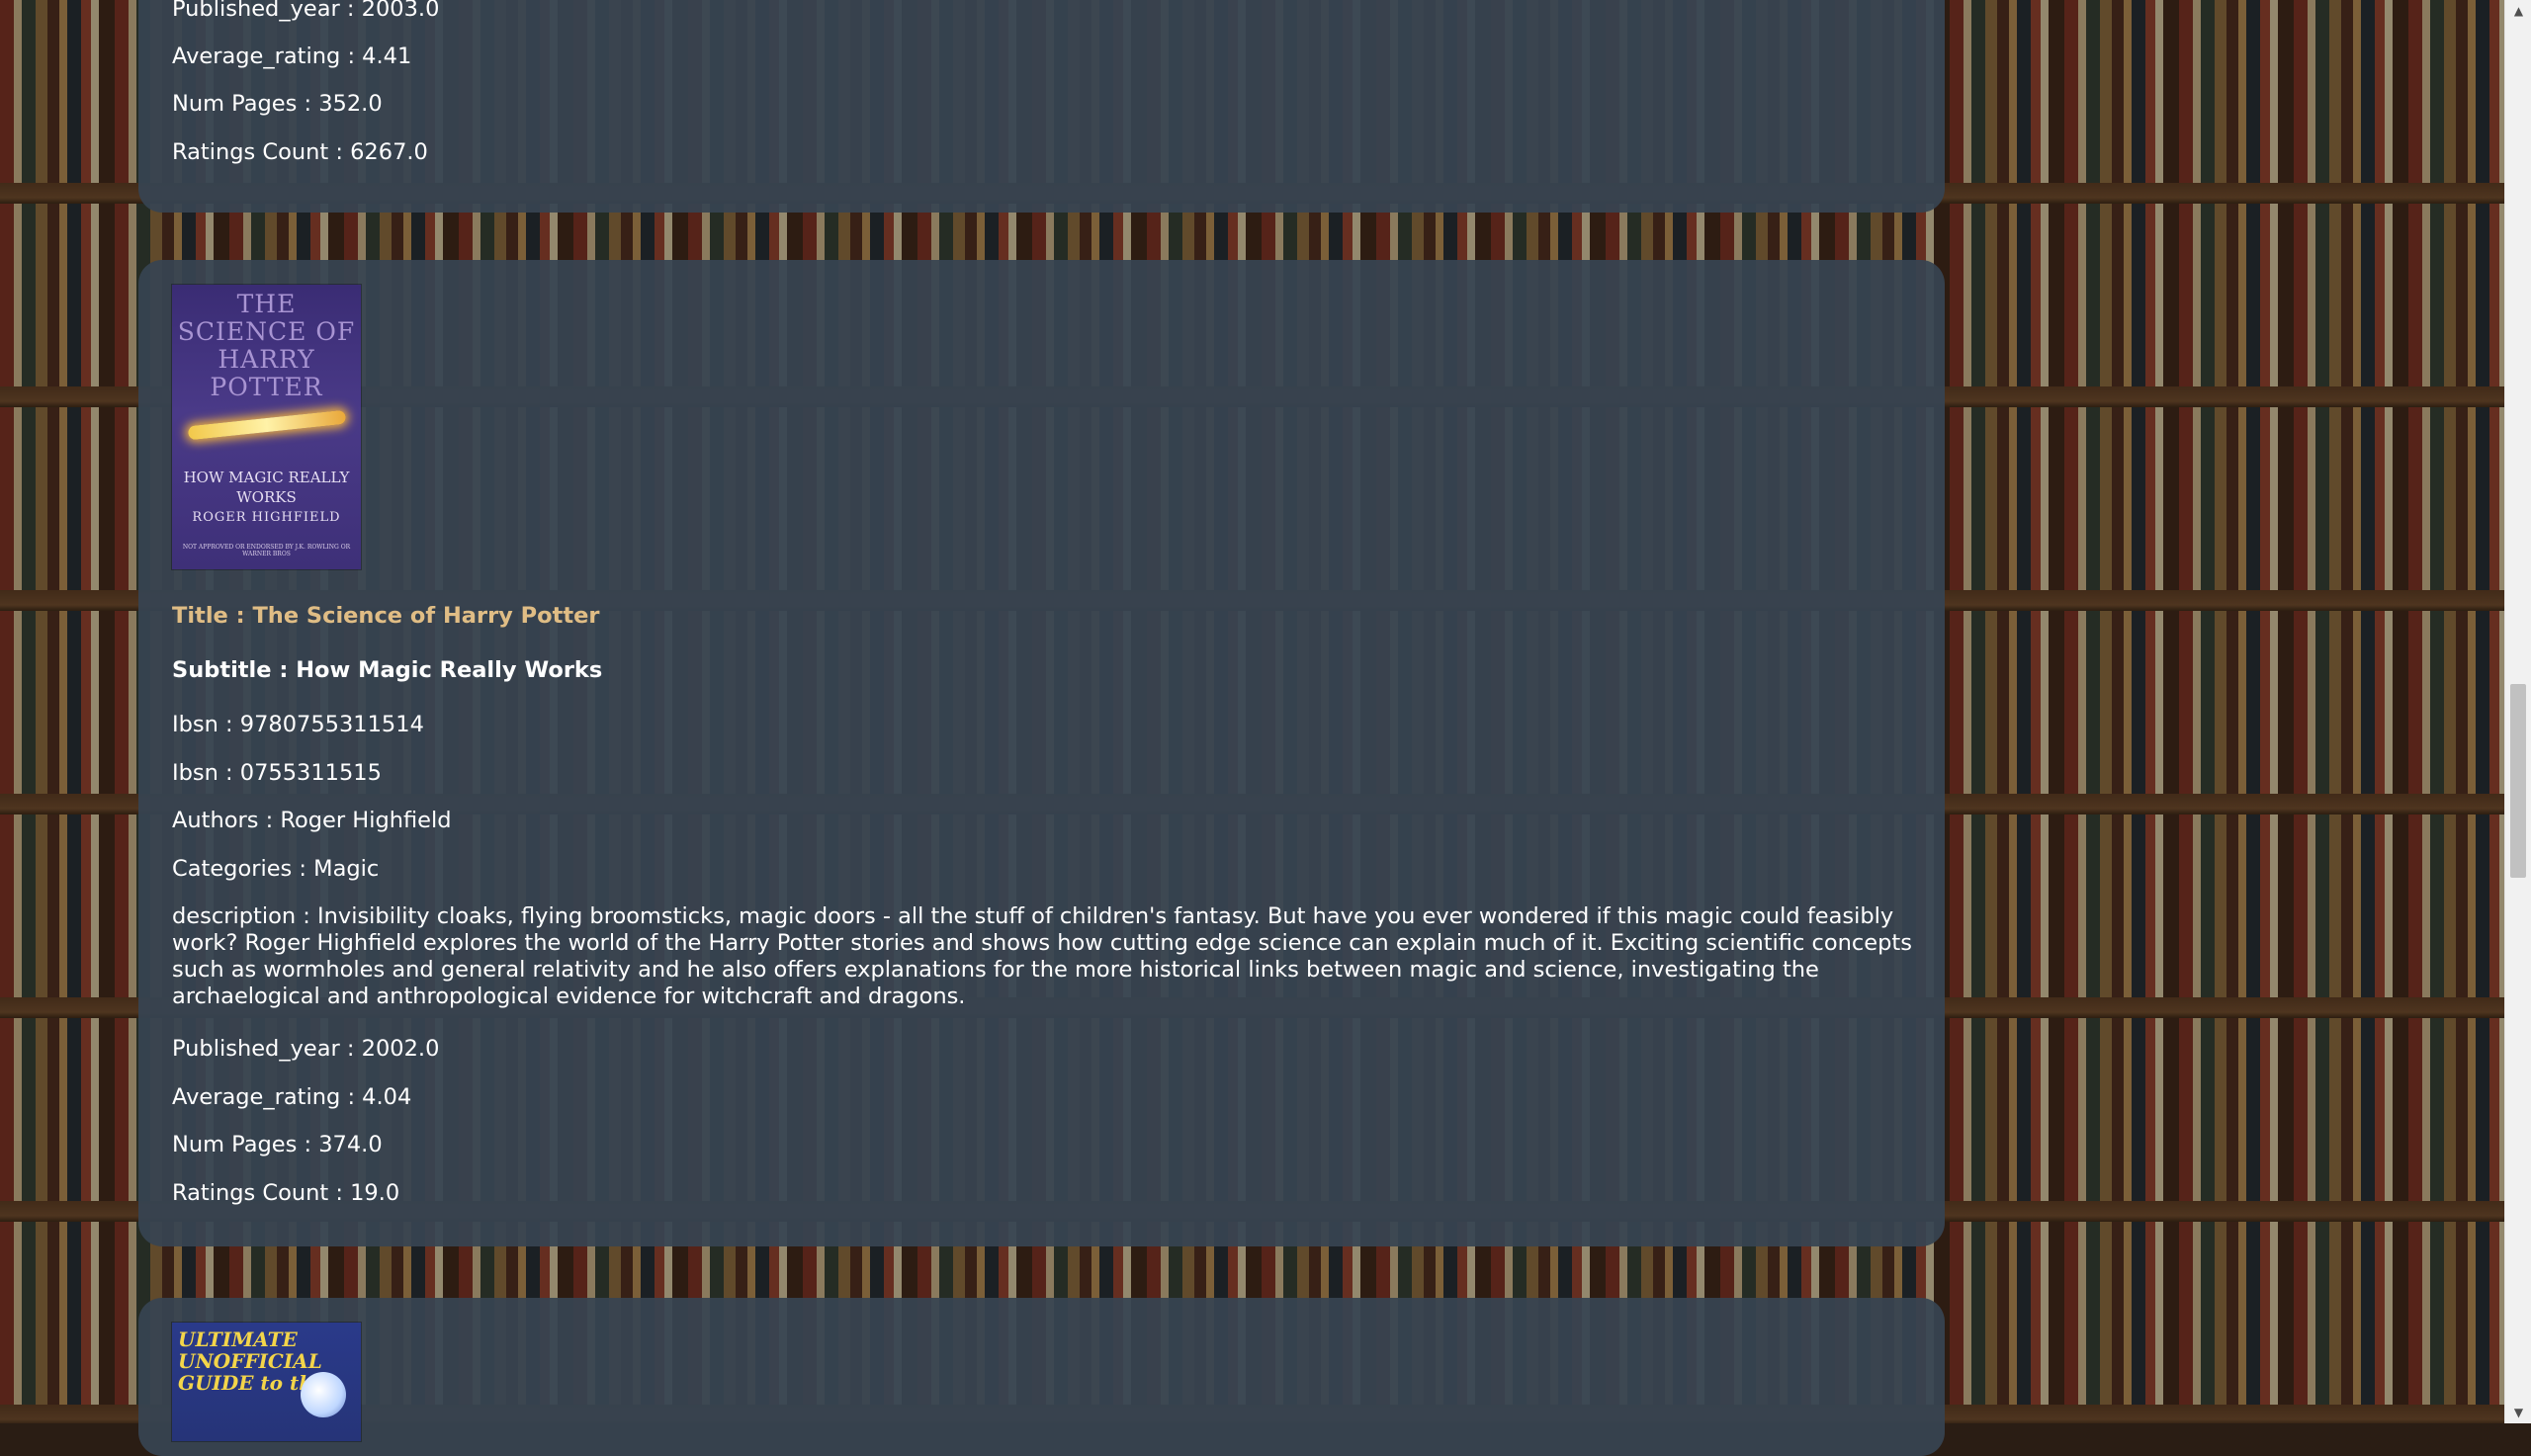 The image size is (2531, 1456). What do you see at coordinates (2518, 11) in the screenshot?
I see `arrow-up-icon: ▲` at bounding box center [2518, 11].